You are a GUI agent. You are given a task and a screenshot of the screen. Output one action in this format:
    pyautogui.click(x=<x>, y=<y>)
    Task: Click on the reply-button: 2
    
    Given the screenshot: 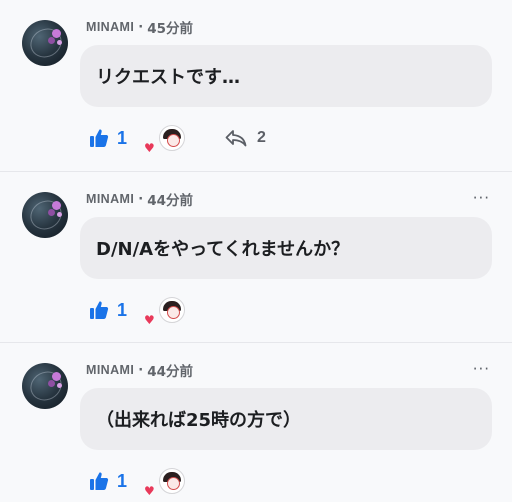 What is the action you would take?
    pyautogui.click(x=245, y=138)
    